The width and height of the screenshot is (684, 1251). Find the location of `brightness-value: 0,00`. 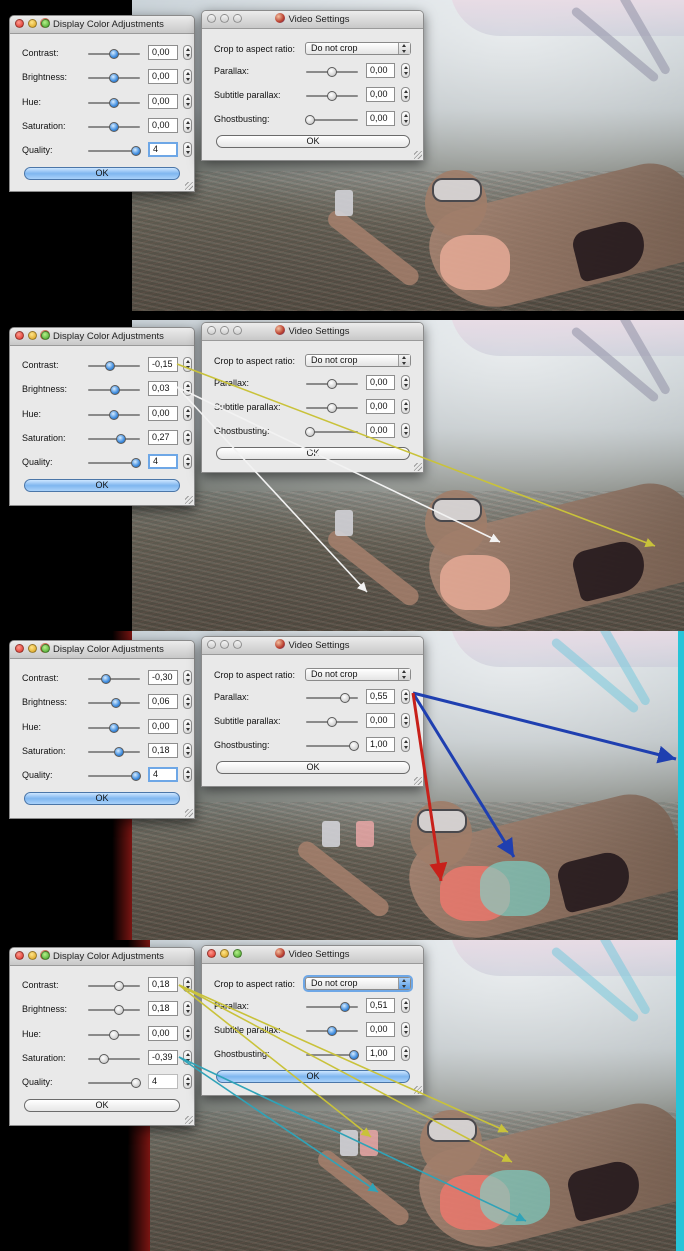

brightness-value: 0,00 is located at coordinates (163, 76).